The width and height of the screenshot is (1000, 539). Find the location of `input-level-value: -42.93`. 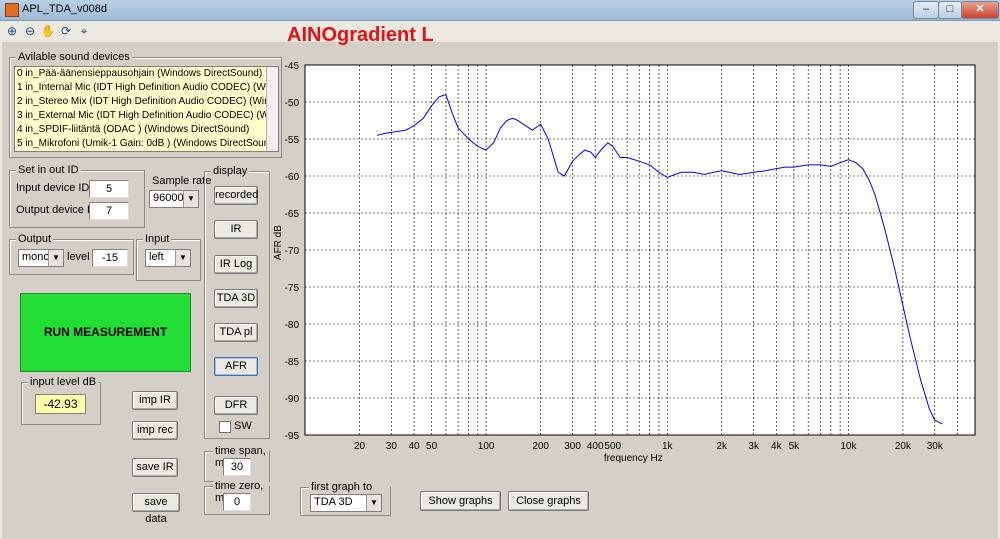

input-level-value: -42.93 is located at coordinates (60, 404).